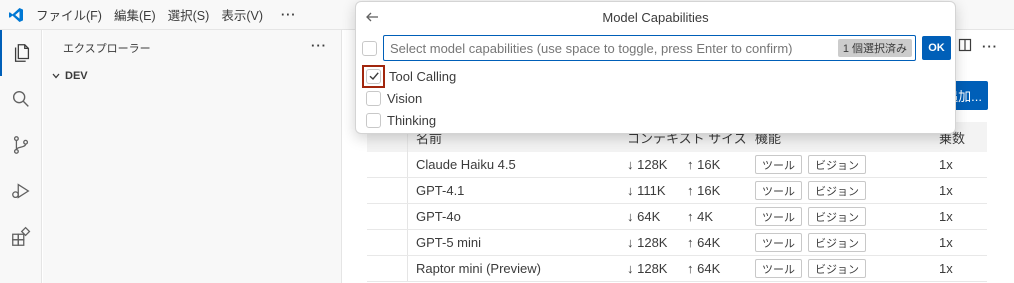 The height and width of the screenshot is (283, 1014). Describe the element at coordinates (700, 216) in the screenshot. I see `output-tokens: ↑ 4K` at that location.